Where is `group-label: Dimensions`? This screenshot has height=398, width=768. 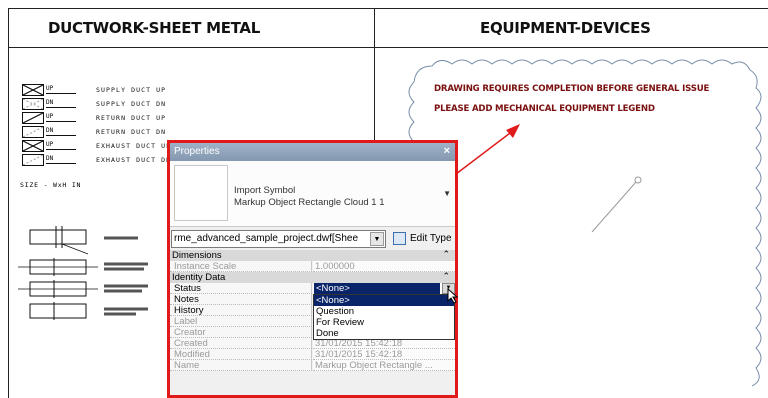
group-label: Dimensions is located at coordinates (197, 255).